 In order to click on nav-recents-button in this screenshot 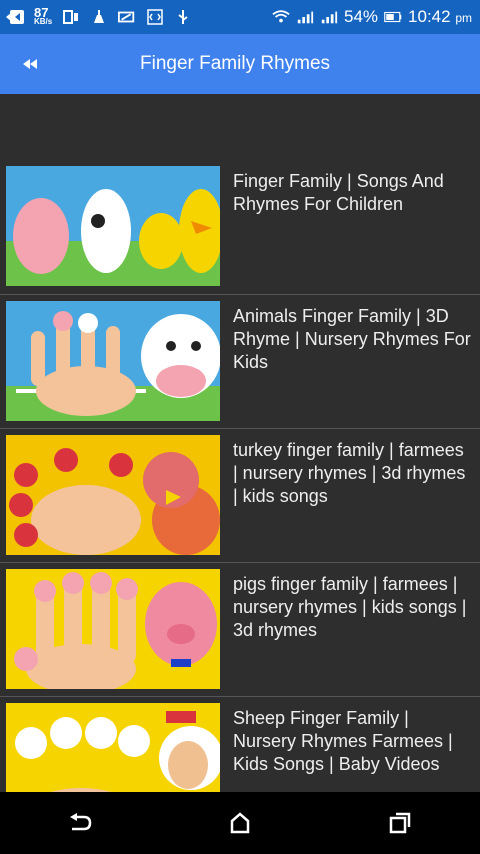, I will do `click(400, 823)`.